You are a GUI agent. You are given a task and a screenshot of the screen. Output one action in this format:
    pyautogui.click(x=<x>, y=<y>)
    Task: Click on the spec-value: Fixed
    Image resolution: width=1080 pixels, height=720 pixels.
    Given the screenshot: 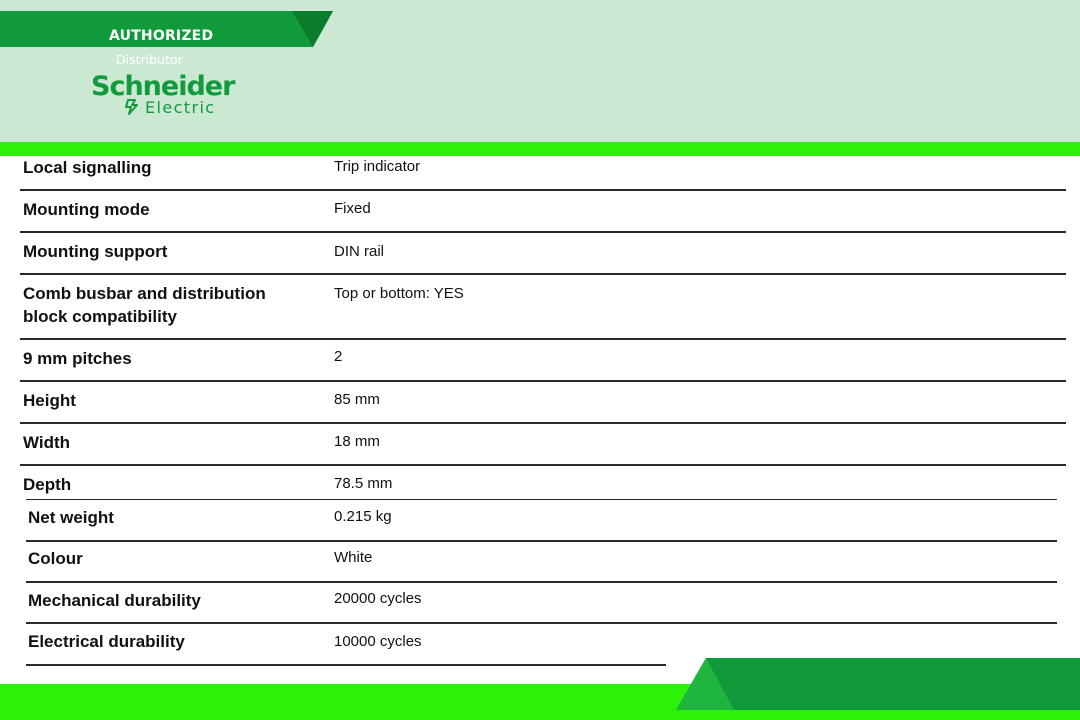 What is the action you would take?
    pyautogui.click(x=352, y=208)
    